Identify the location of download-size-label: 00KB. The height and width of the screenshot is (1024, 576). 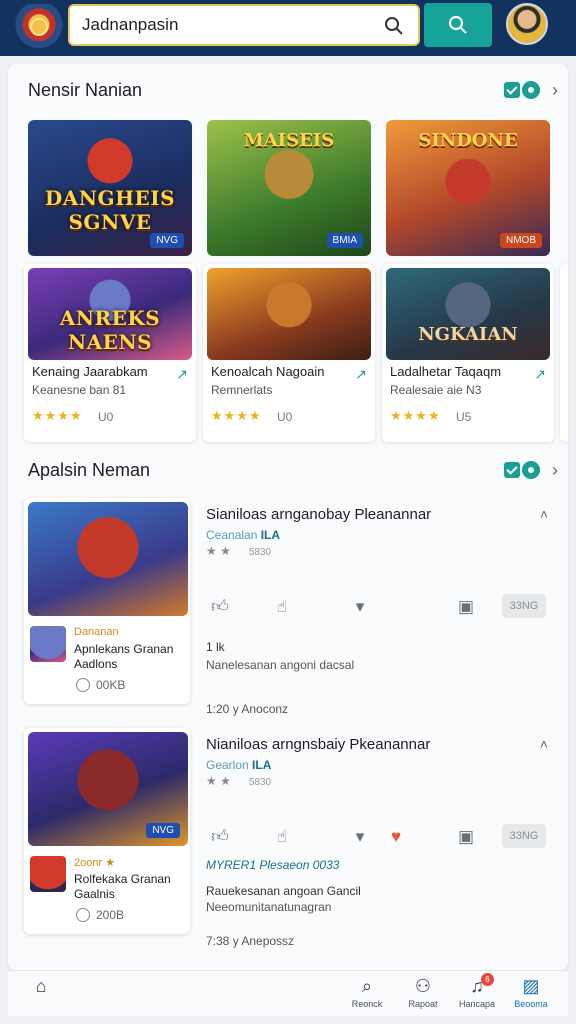
(111, 685).